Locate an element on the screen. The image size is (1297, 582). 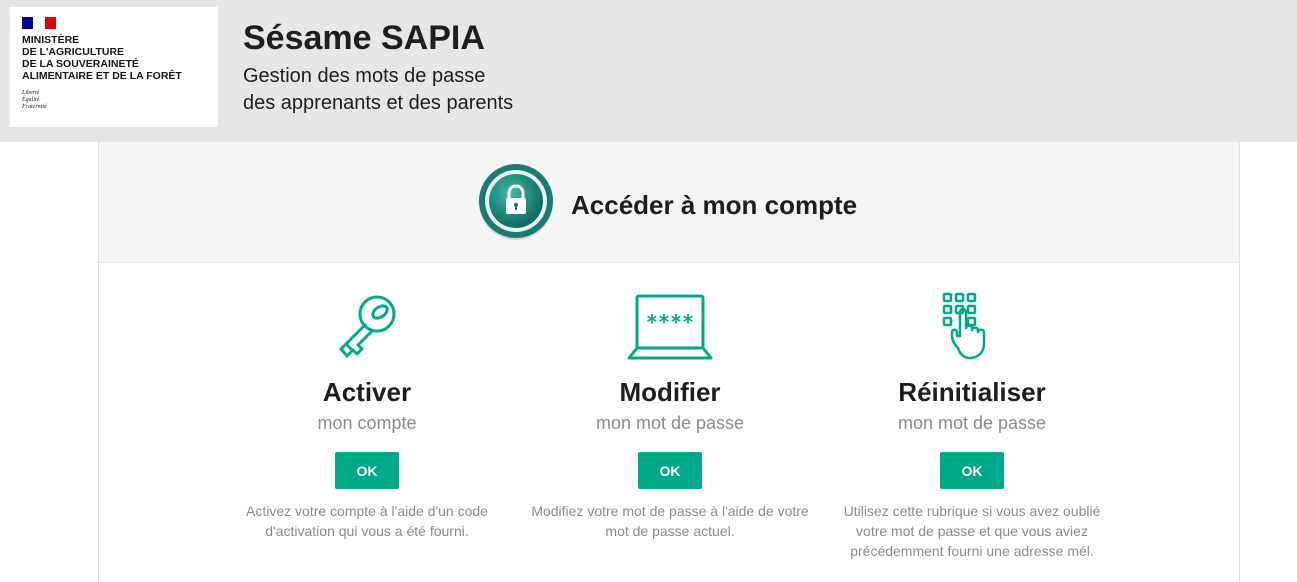
keypad-touch-icon is located at coordinates (972, 328).